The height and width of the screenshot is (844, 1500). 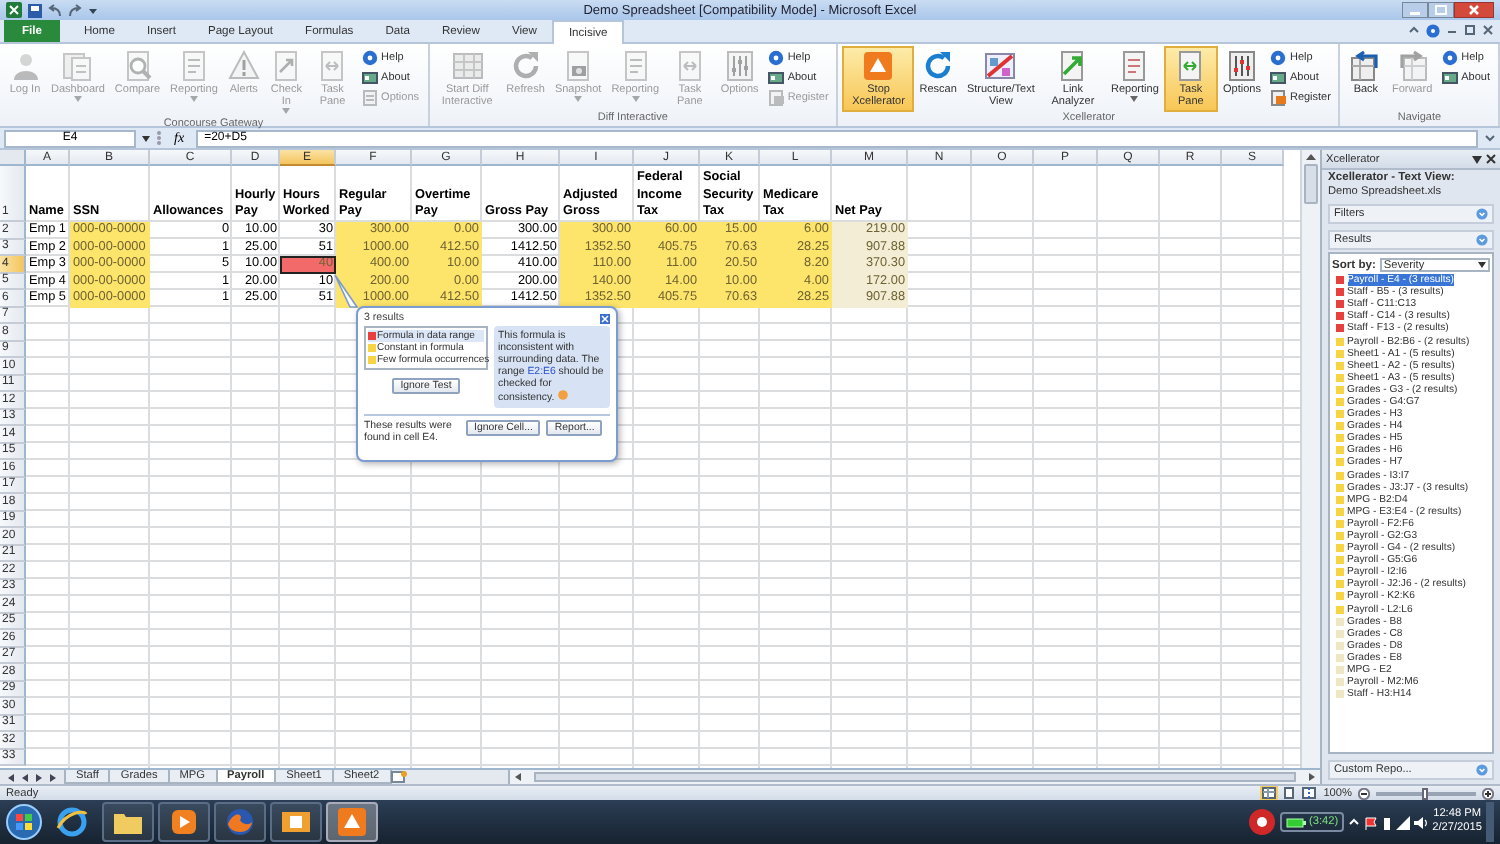 I want to click on insert-sheet-icon, so click(x=398, y=777).